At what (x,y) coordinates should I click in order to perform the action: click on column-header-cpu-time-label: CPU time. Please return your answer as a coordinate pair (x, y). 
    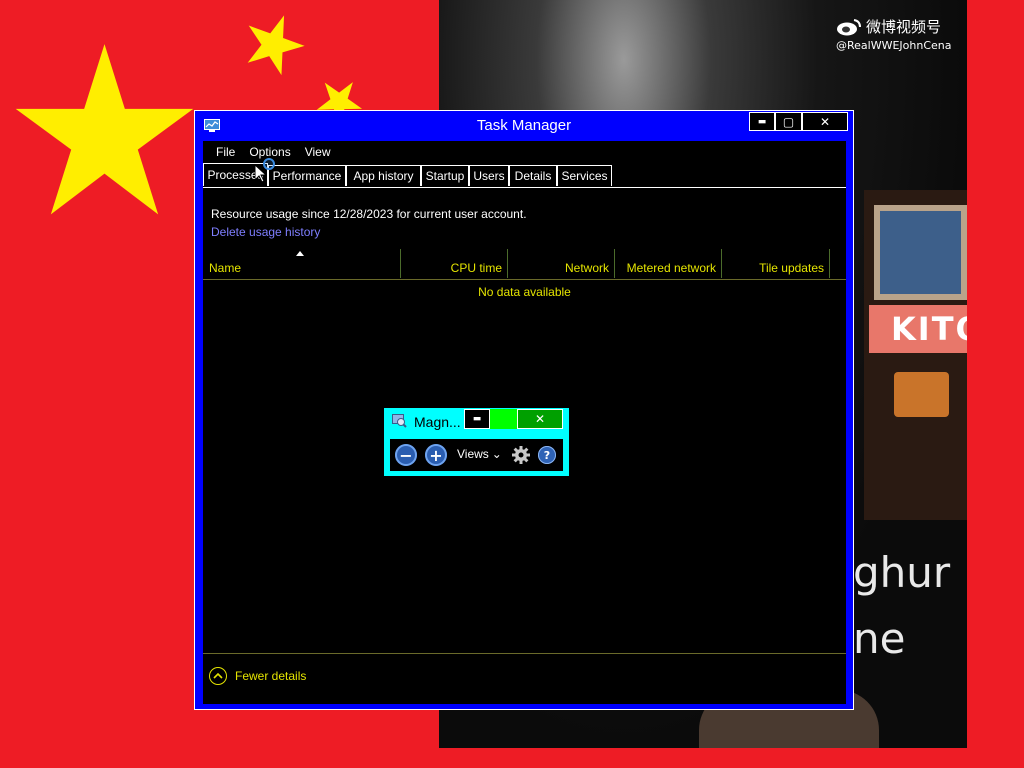
    Looking at the image, I should click on (476, 268).